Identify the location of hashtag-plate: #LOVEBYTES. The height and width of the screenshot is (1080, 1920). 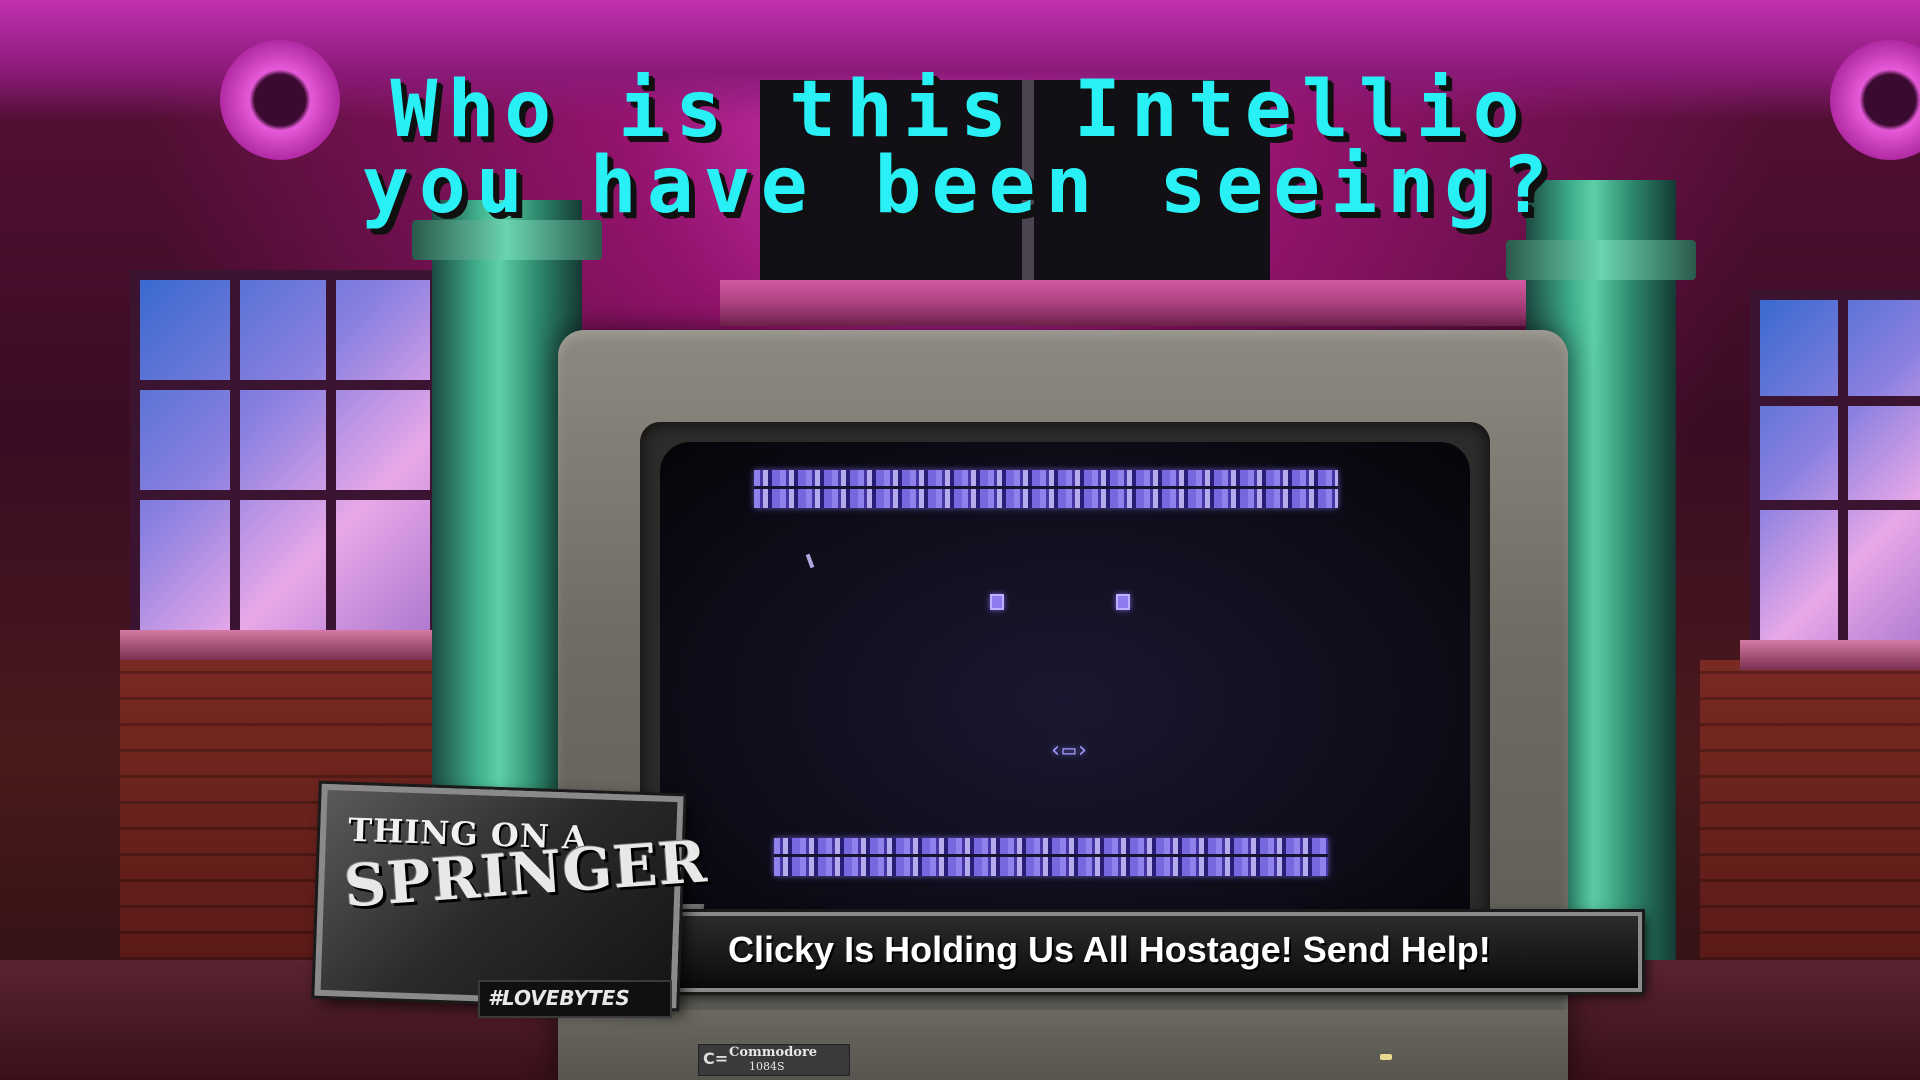
(575, 999).